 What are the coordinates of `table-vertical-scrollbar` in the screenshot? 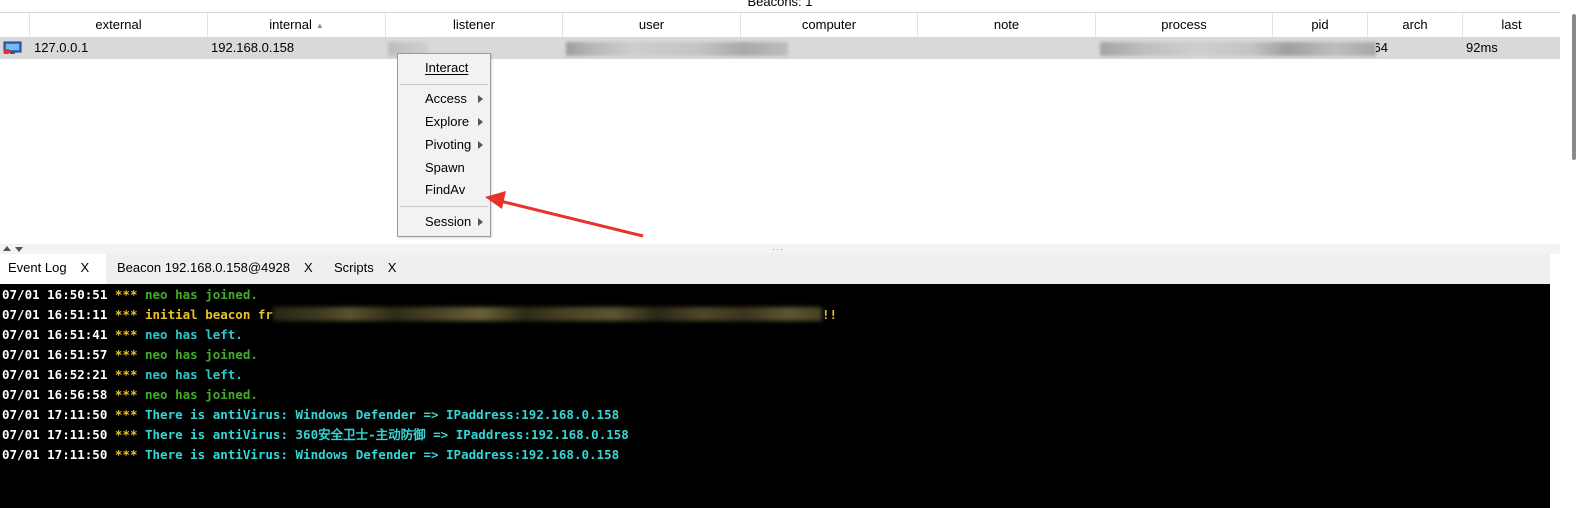 It's located at (1574, 87).